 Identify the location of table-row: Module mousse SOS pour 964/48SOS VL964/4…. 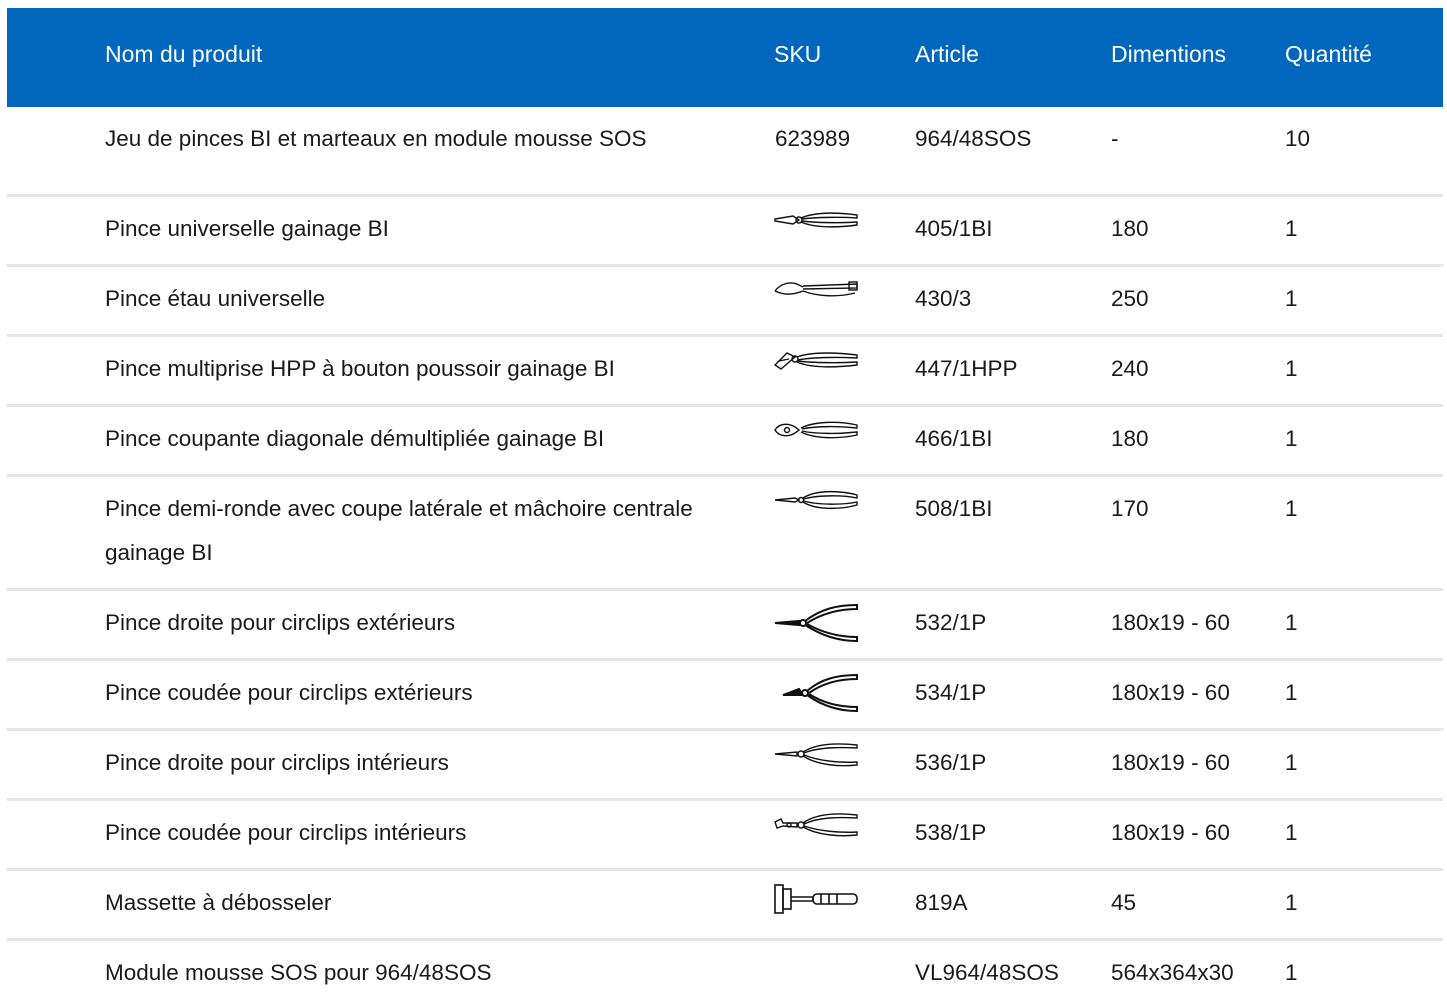
(725, 974).